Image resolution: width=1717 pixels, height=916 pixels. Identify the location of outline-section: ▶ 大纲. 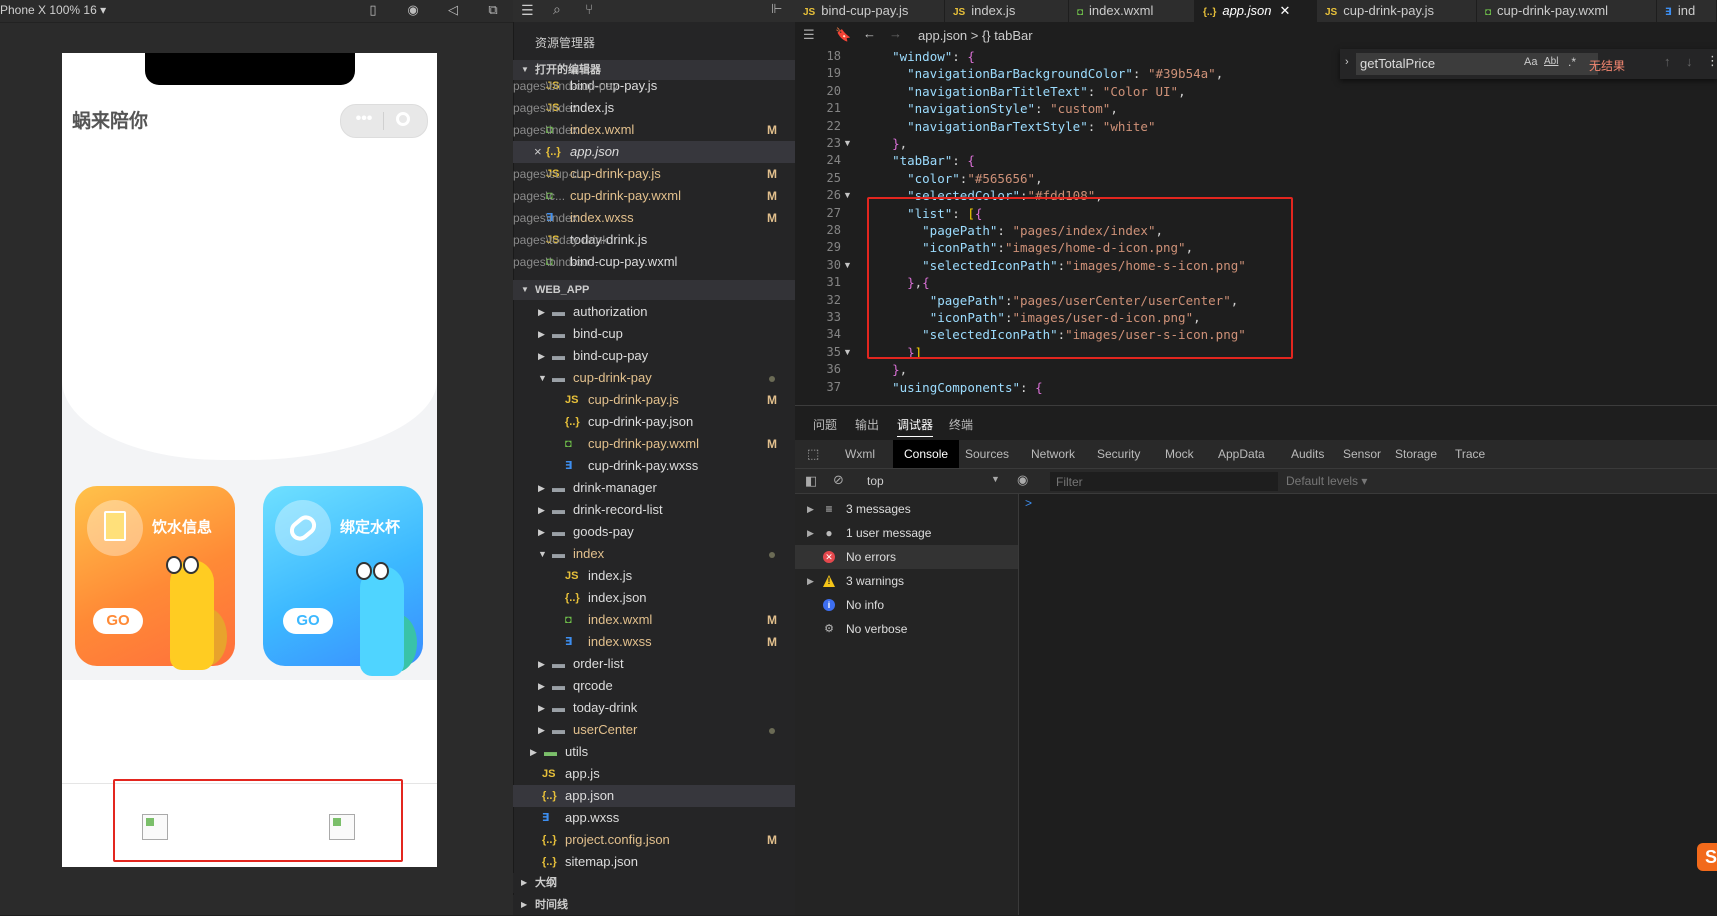
(654, 883).